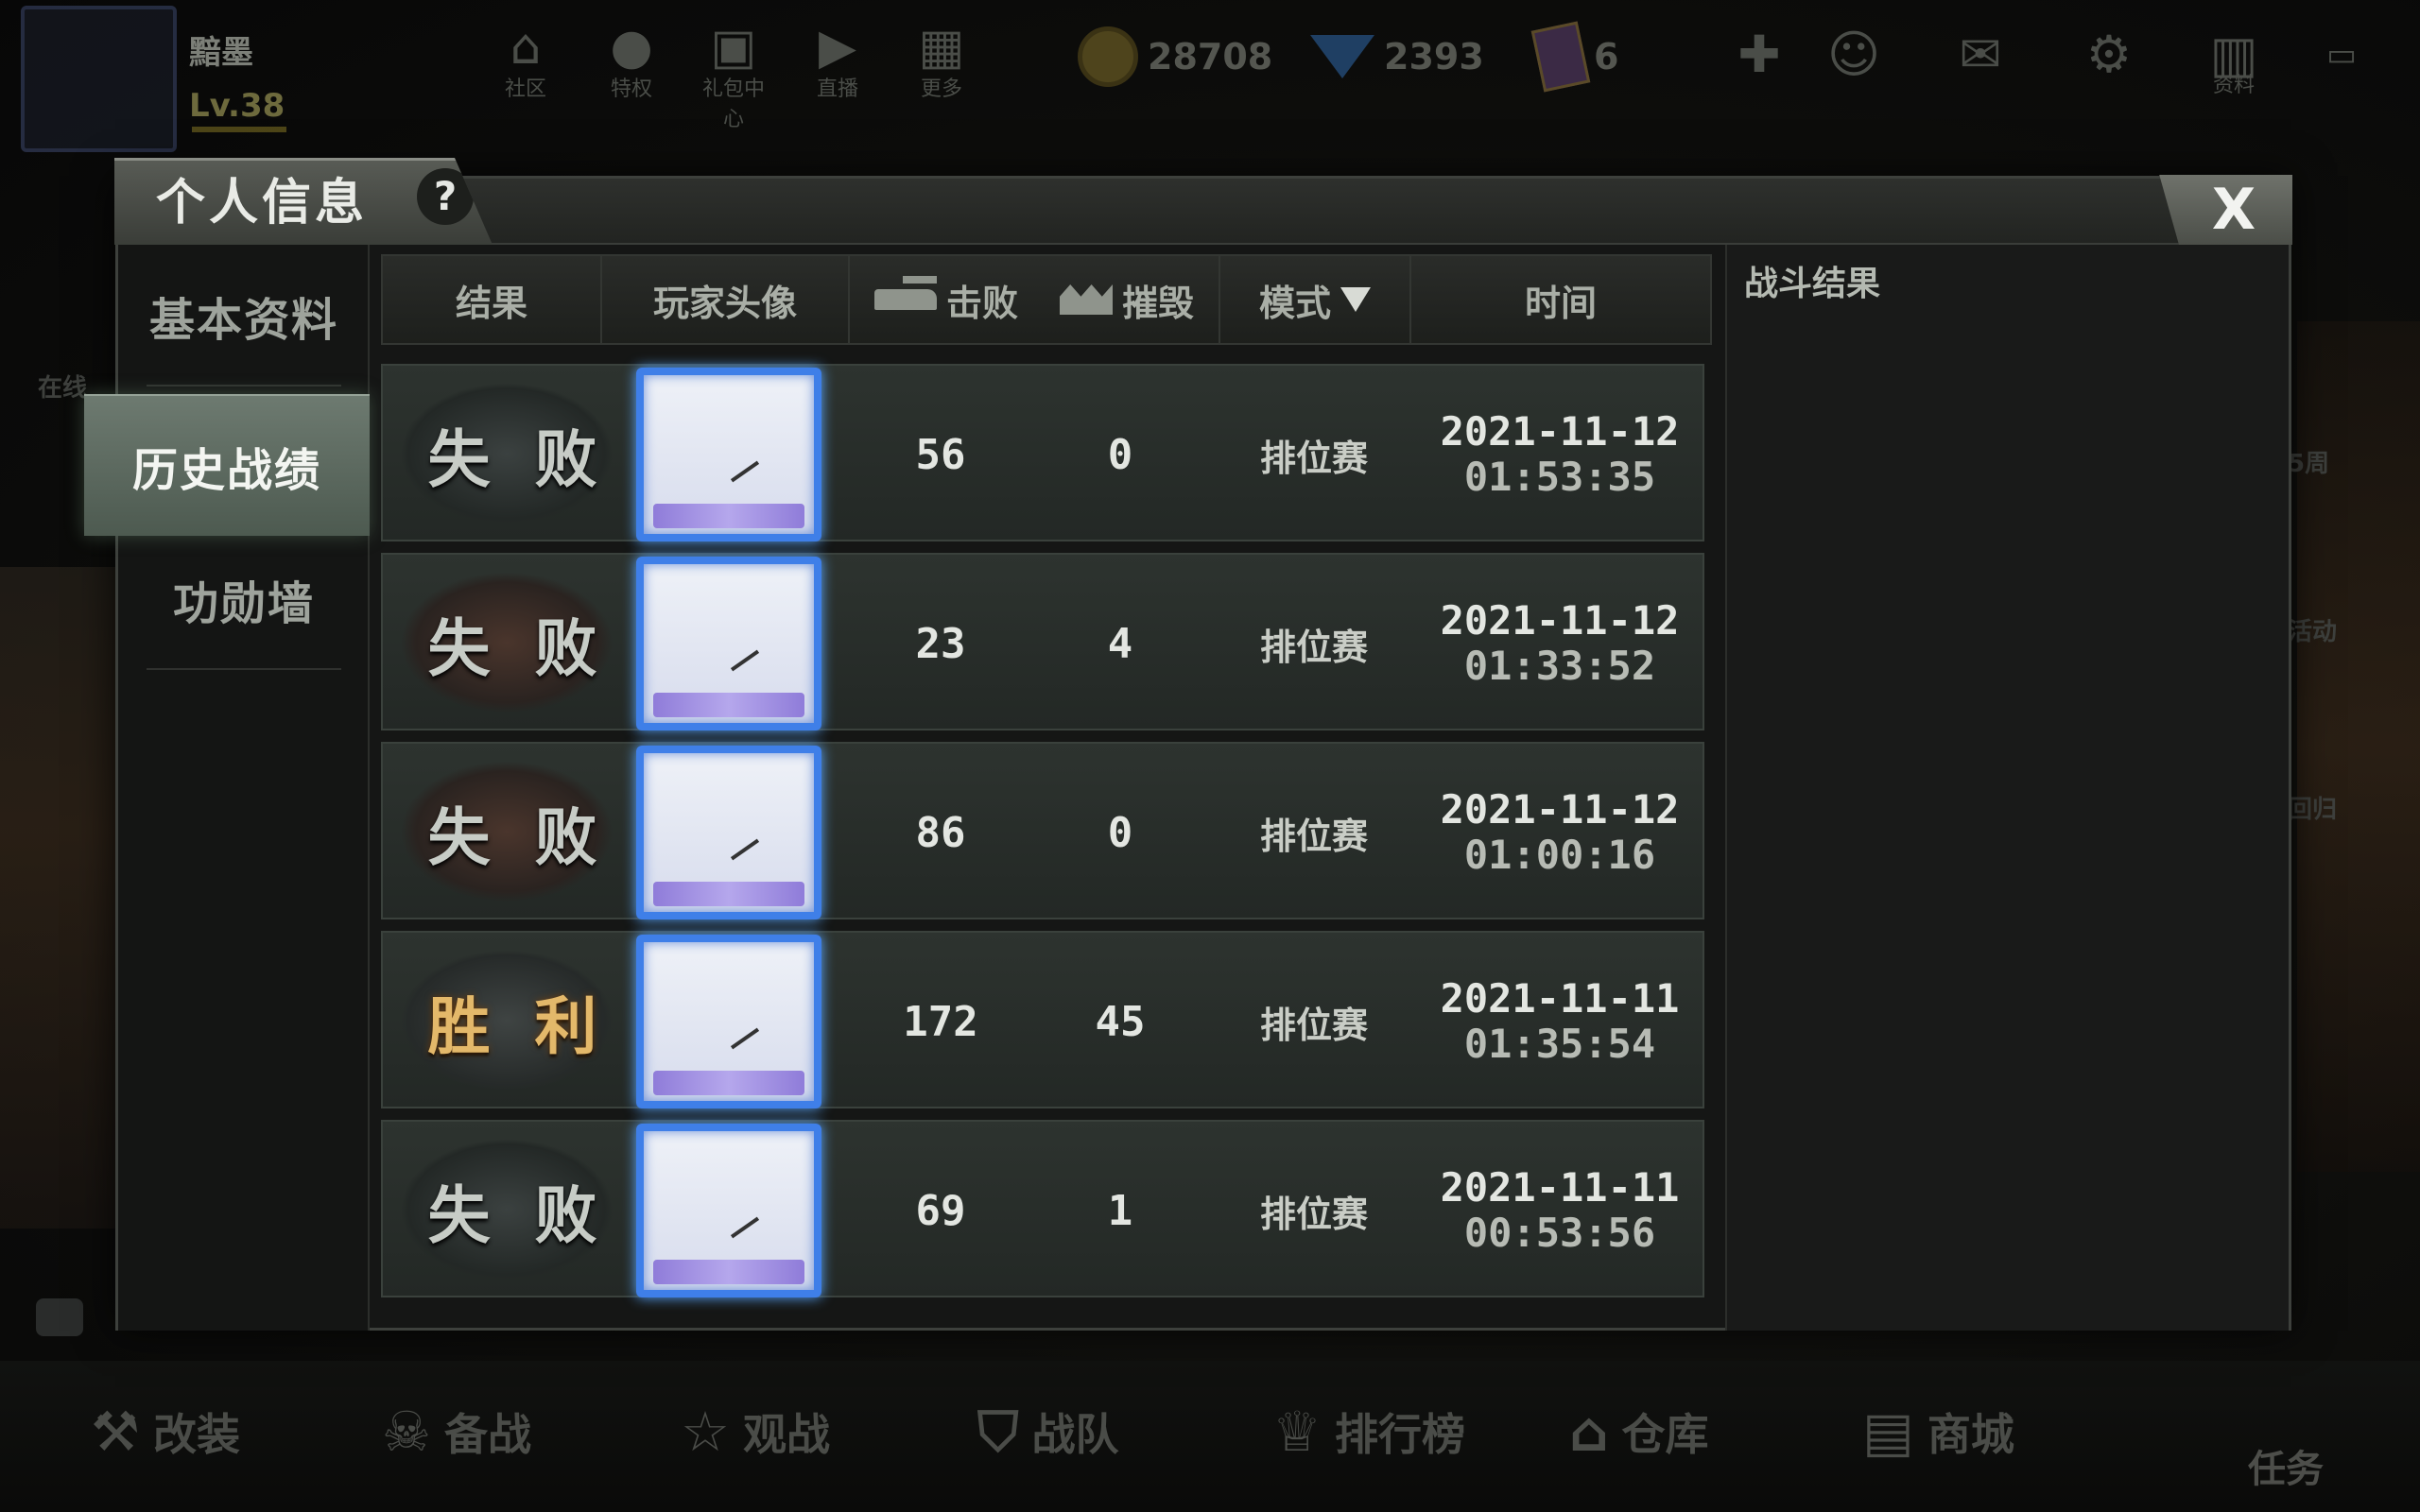 This screenshot has height=1512, width=2420. Describe the element at coordinates (262, 203) in the screenshot. I see `dialog-title: 个人信息` at that location.